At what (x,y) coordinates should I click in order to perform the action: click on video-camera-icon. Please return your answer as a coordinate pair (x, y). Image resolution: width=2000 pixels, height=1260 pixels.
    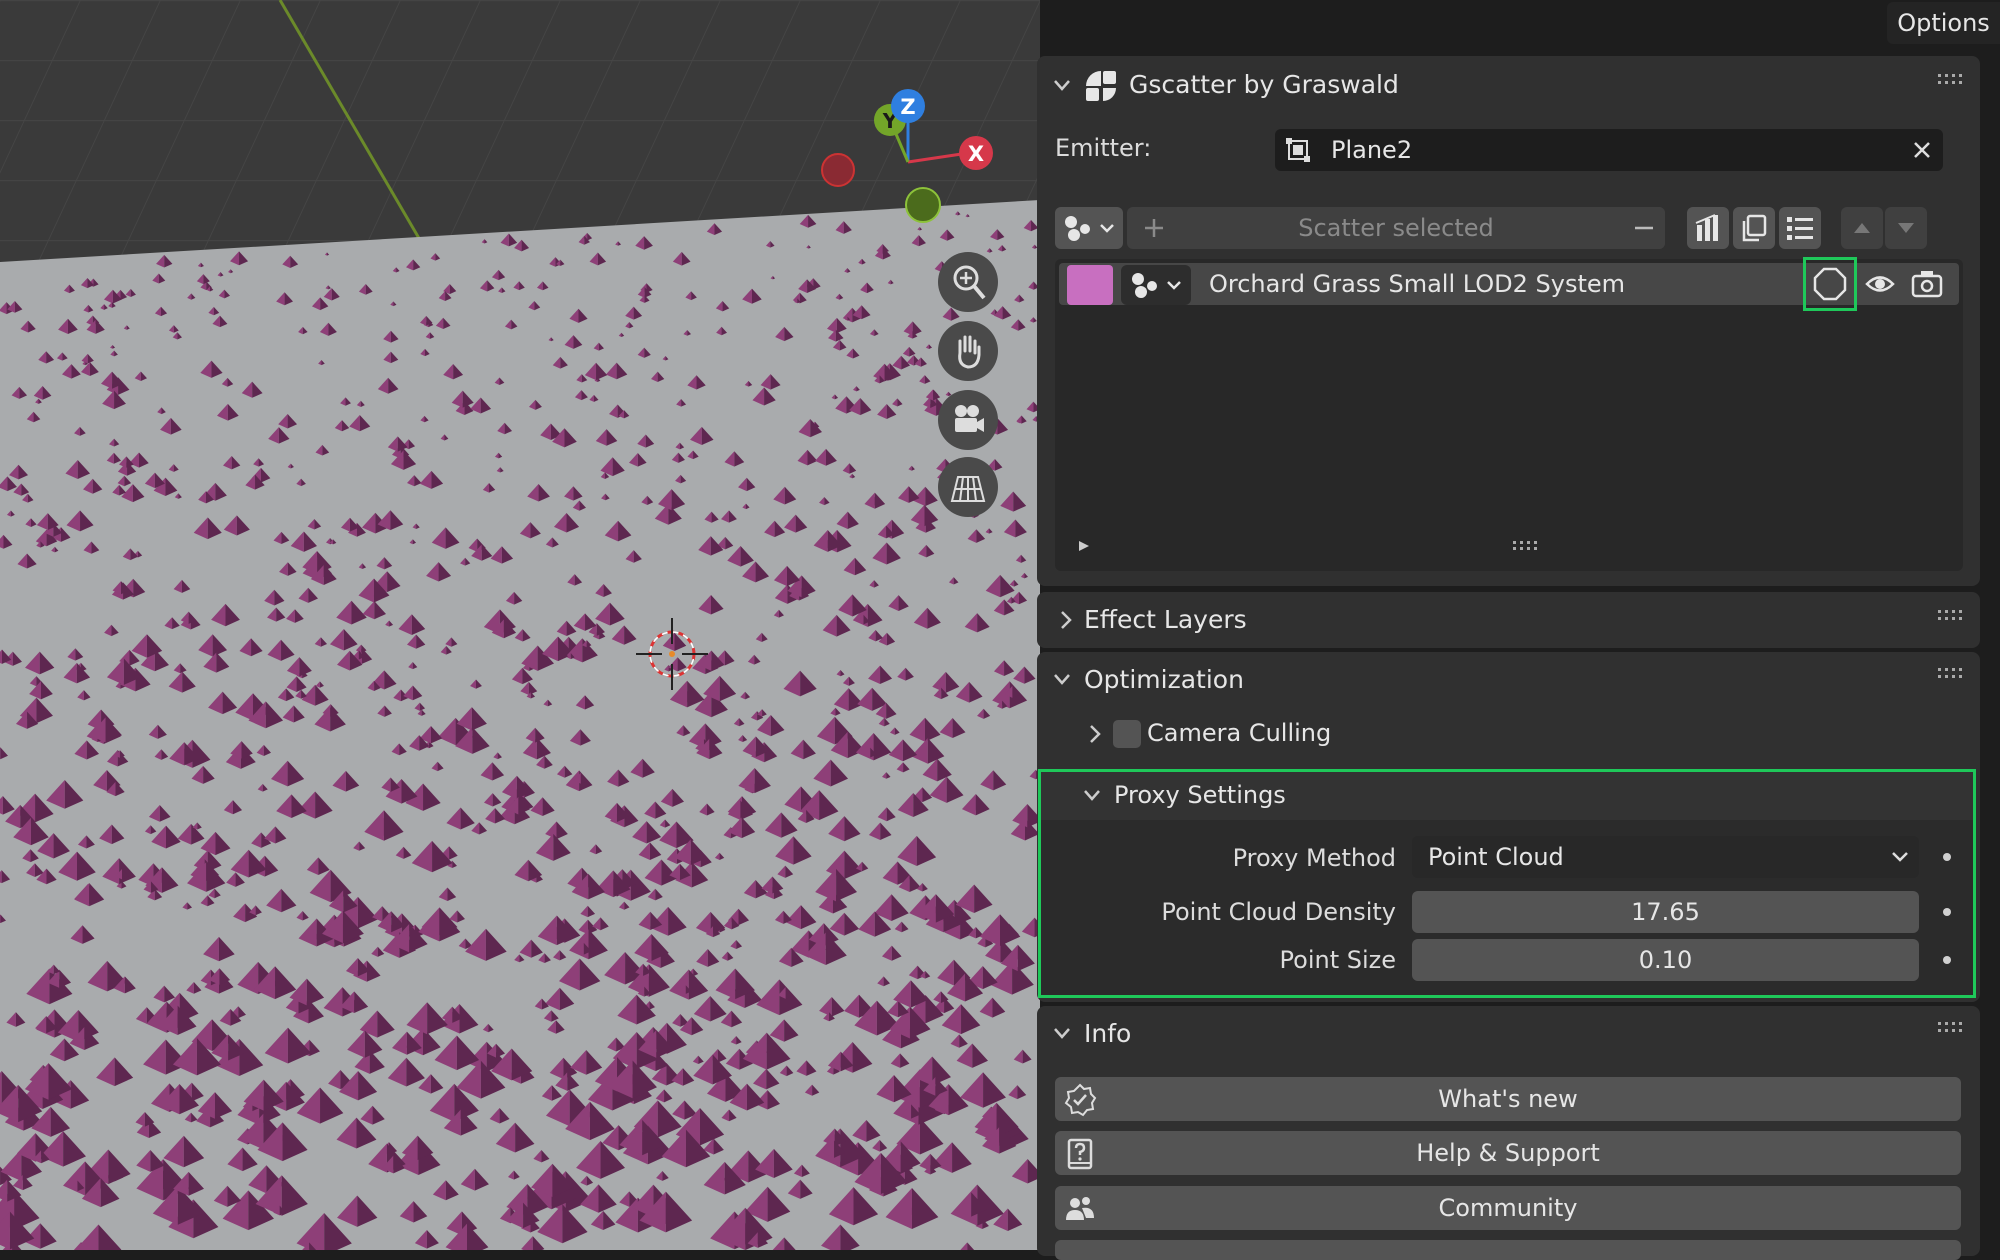
    Looking at the image, I should click on (968, 420).